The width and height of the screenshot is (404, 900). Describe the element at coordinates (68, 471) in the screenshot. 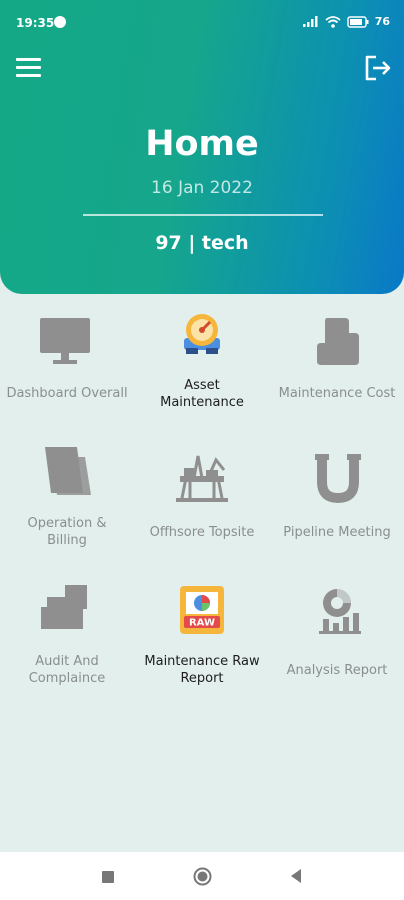

I see `billing-icon` at that location.